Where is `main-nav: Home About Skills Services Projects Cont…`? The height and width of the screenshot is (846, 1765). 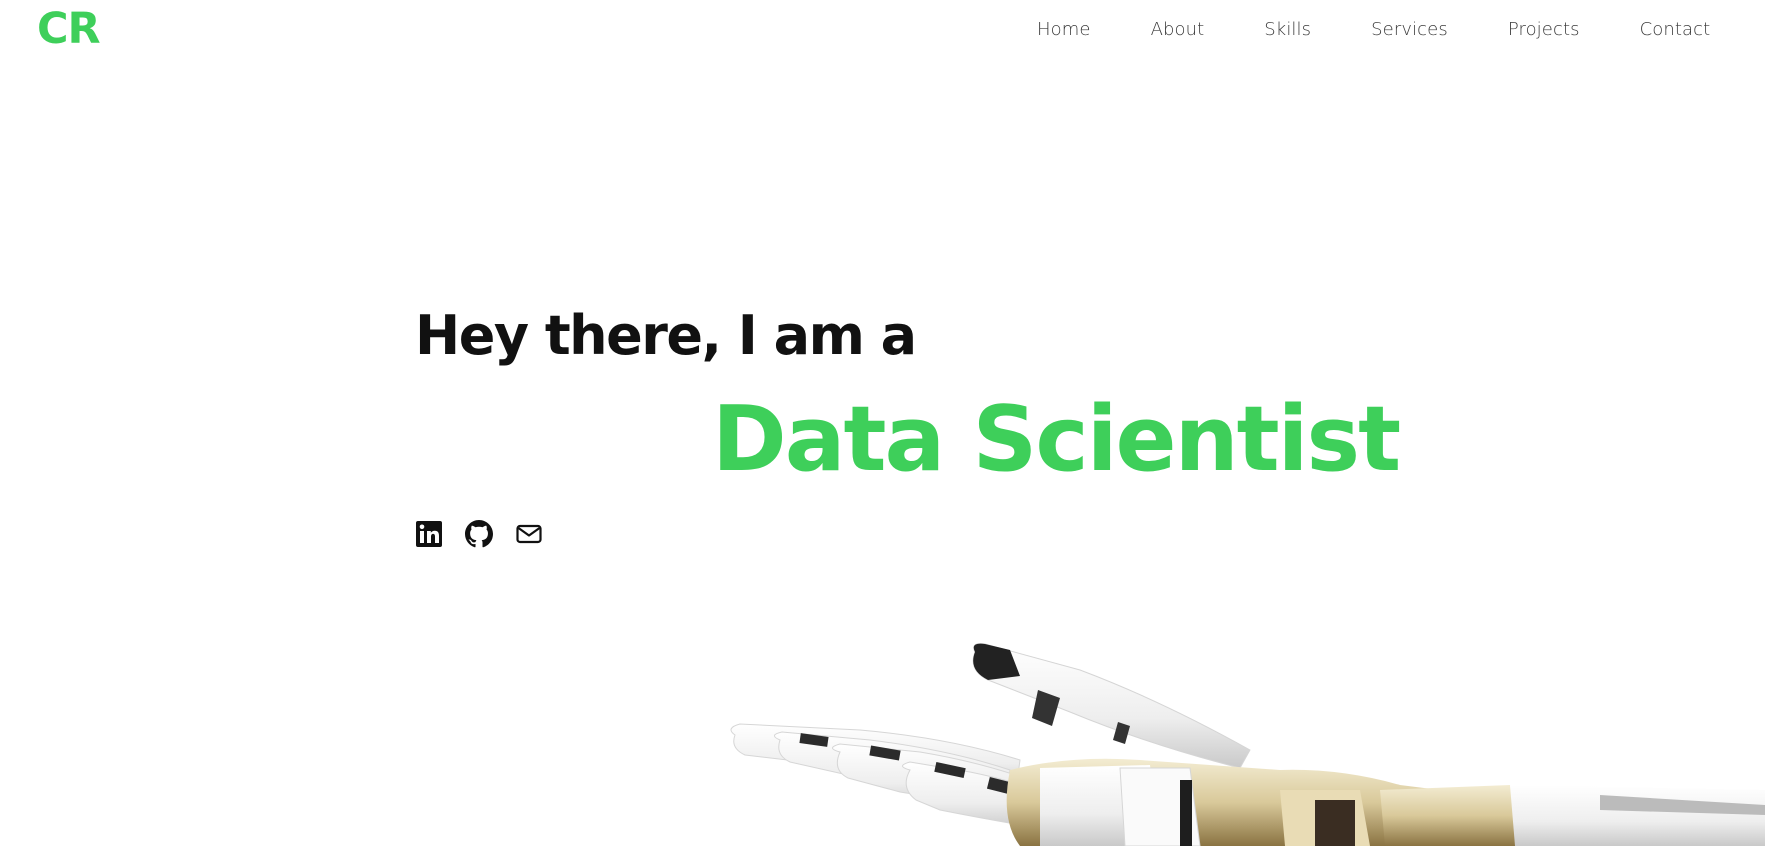 main-nav: Home About Skills Services Projects Cont… is located at coordinates (1376, 30).